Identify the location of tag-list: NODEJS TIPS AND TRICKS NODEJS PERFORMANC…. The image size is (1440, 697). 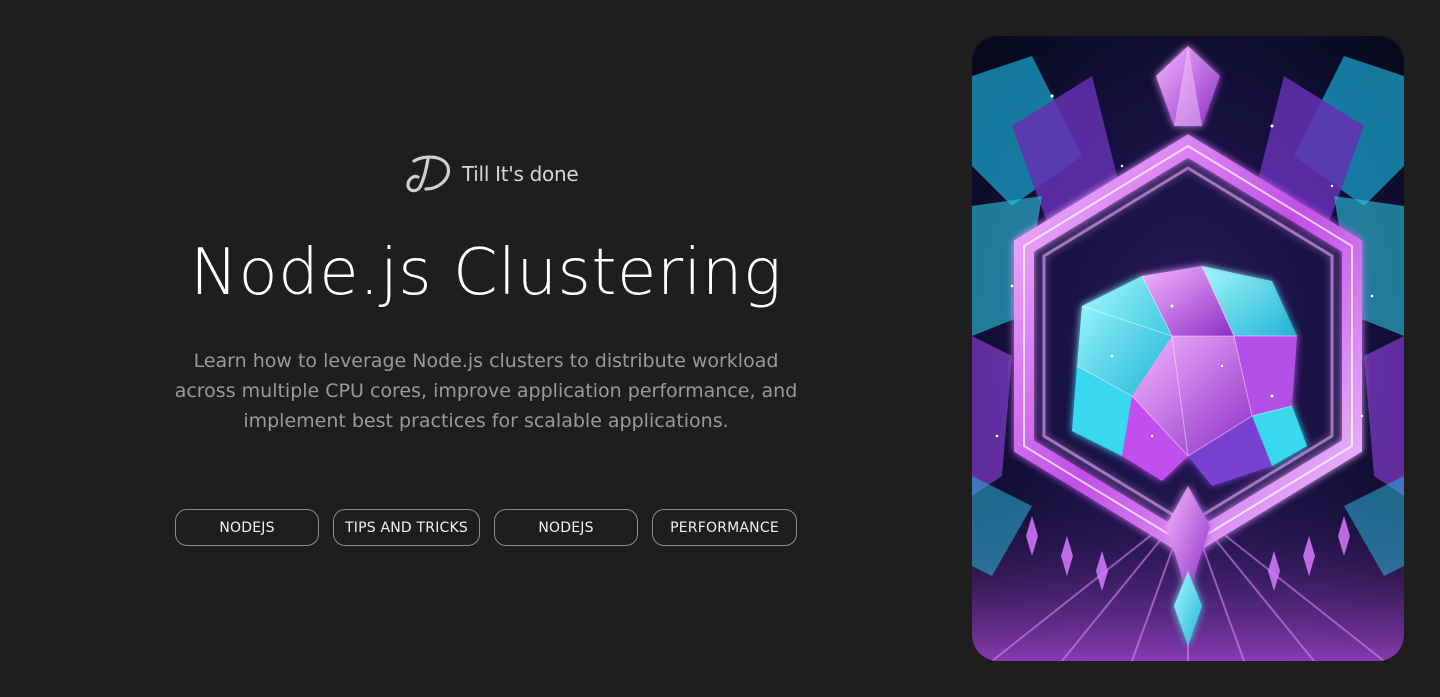
(486, 527).